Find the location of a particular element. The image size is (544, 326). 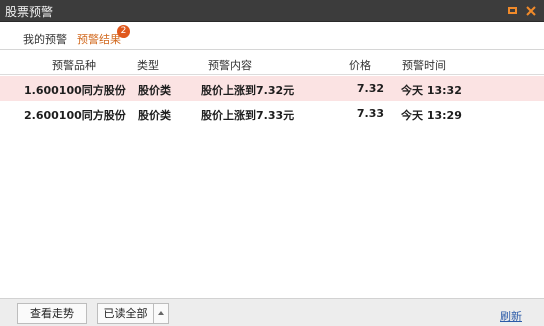

minimize-icon is located at coordinates (512, 10).